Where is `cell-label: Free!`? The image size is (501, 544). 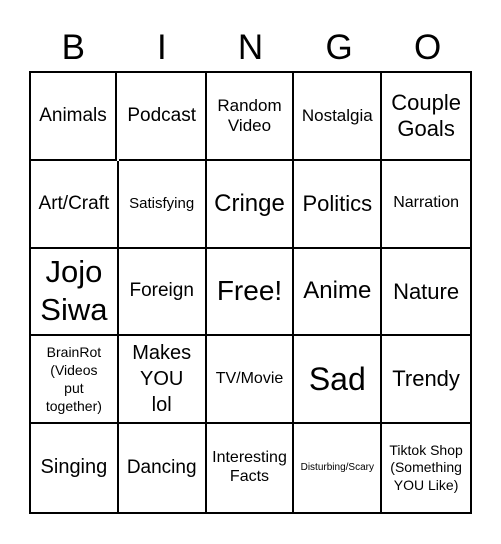 cell-label: Free! is located at coordinates (249, 291).